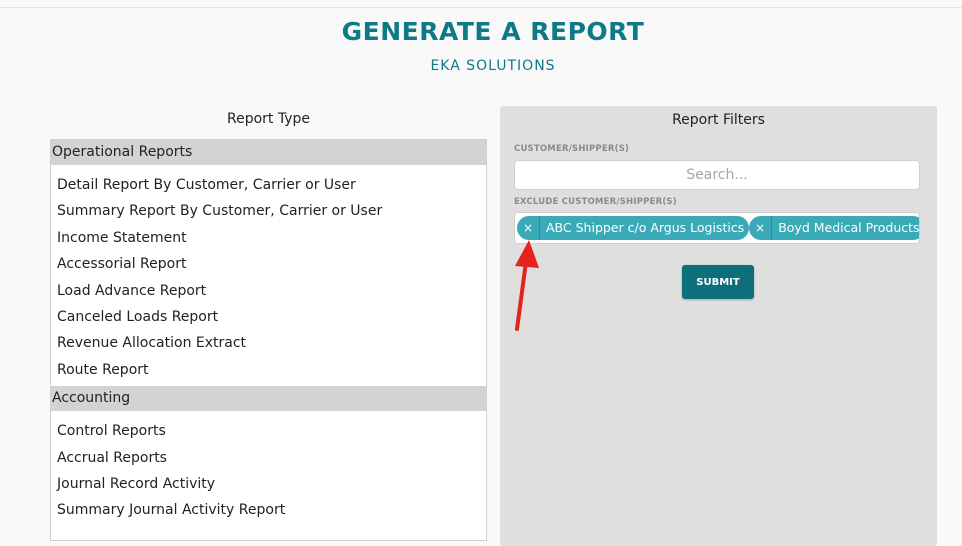 This screenshot has height=546, width=962. I want to click on report-item-income-statement: Income Statement, so click(268, 238).